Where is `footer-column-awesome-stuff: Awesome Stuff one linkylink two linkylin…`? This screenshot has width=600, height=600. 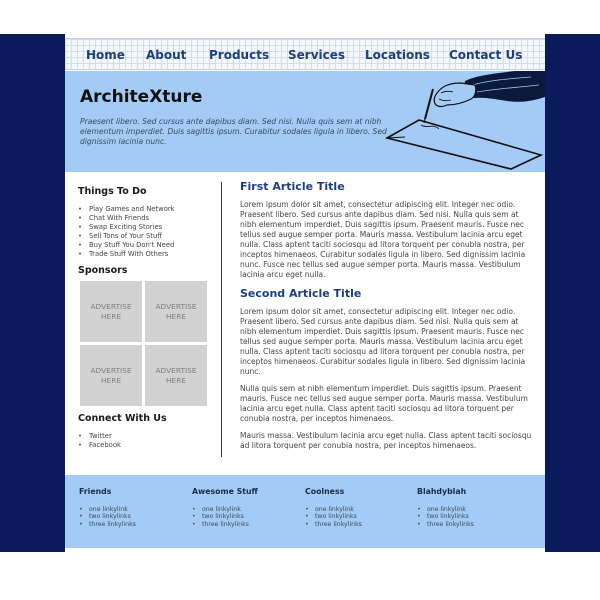 footer-column-awesome-stuff: Awesome Stuff one linkylink two linkylin… is located at coordinates (247, 508).